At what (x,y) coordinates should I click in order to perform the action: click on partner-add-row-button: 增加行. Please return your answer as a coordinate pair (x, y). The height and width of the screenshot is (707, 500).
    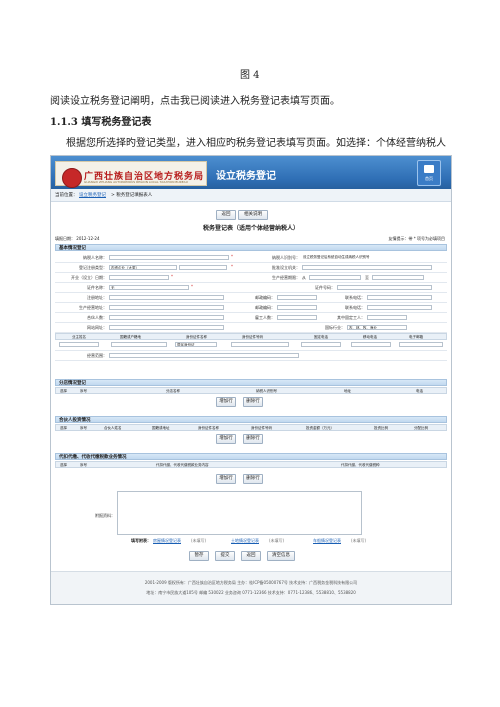
    Looking at the image, I should click on (226, 439).